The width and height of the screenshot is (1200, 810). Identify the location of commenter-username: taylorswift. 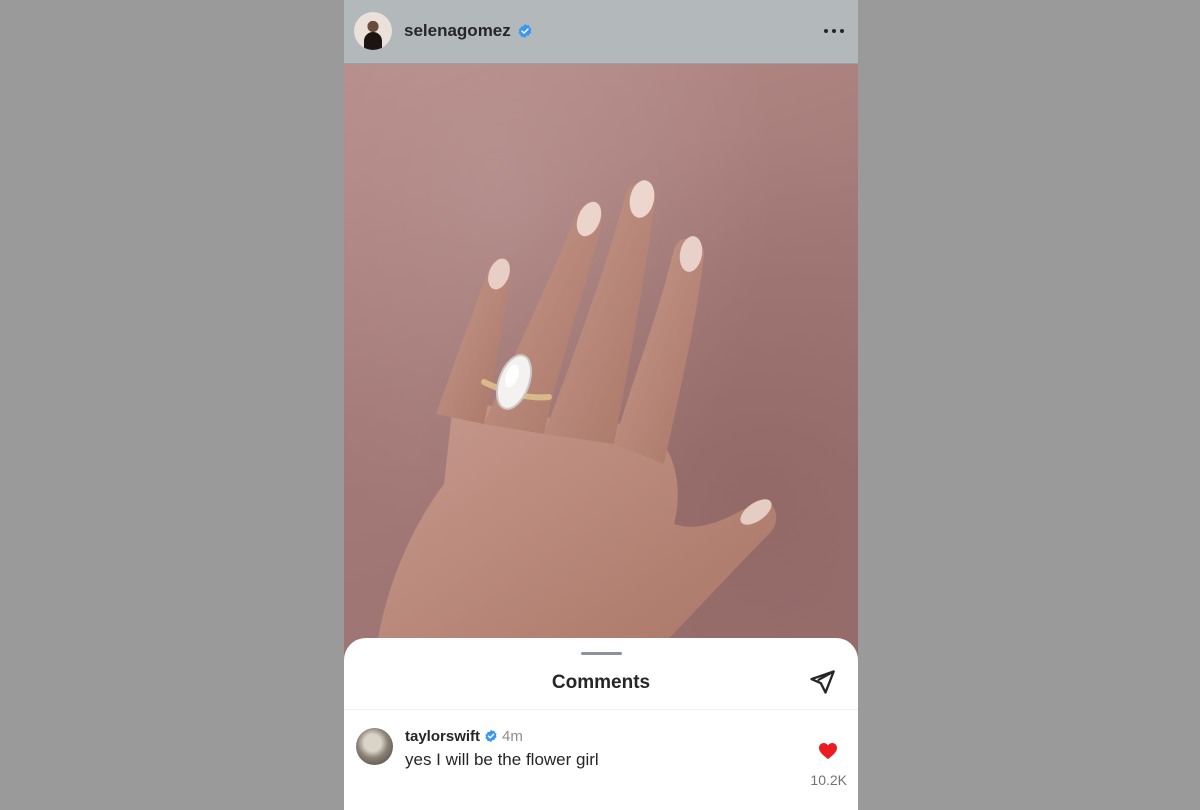
(442, 736).